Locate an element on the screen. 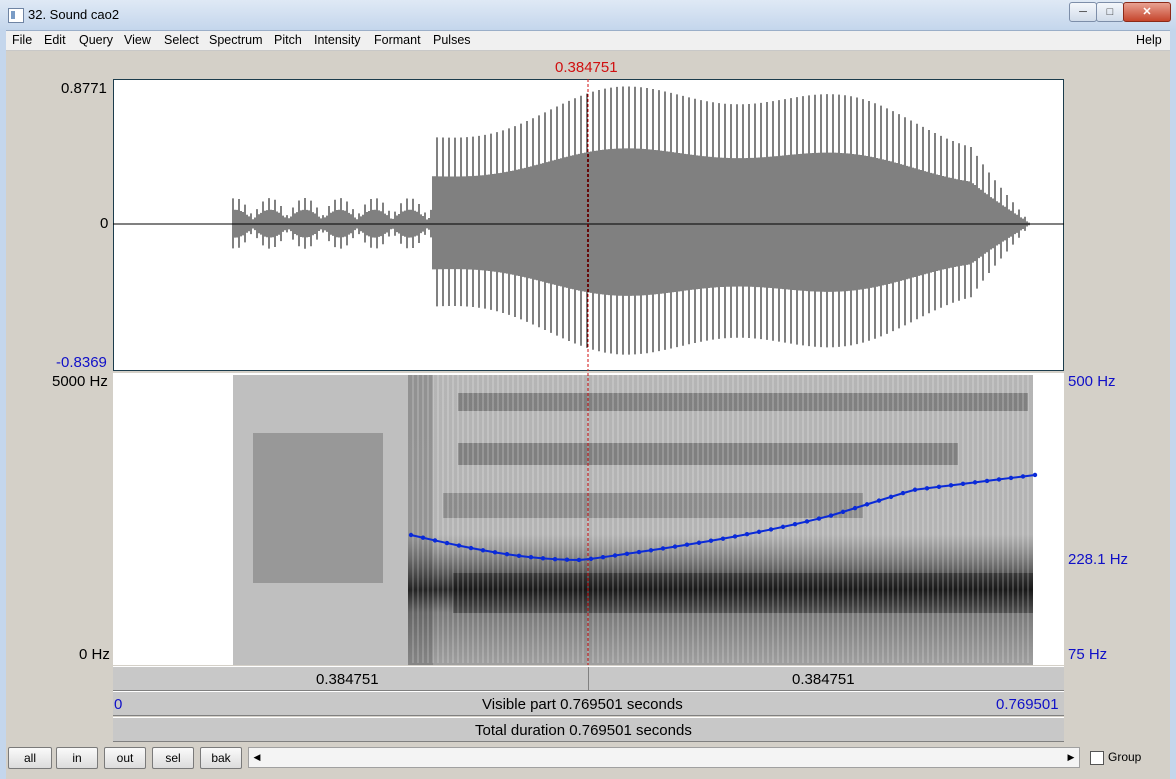 This screenshot has height=779, width=1176. menu-select: Select is located at coordinates (181, 40).